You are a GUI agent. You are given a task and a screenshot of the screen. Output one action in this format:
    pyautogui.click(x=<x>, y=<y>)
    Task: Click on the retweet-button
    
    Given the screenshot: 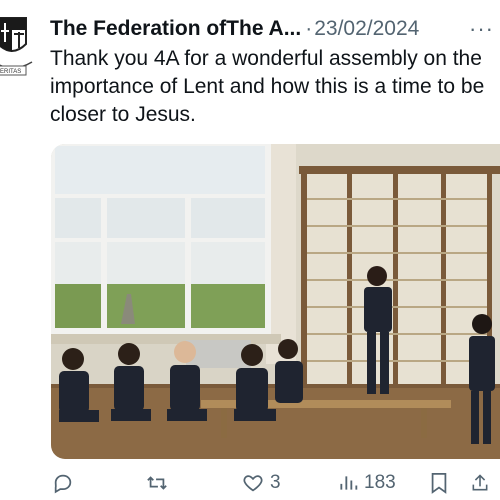 What is the action you would take?
    pyautogui.click(x=160, y=483)
    